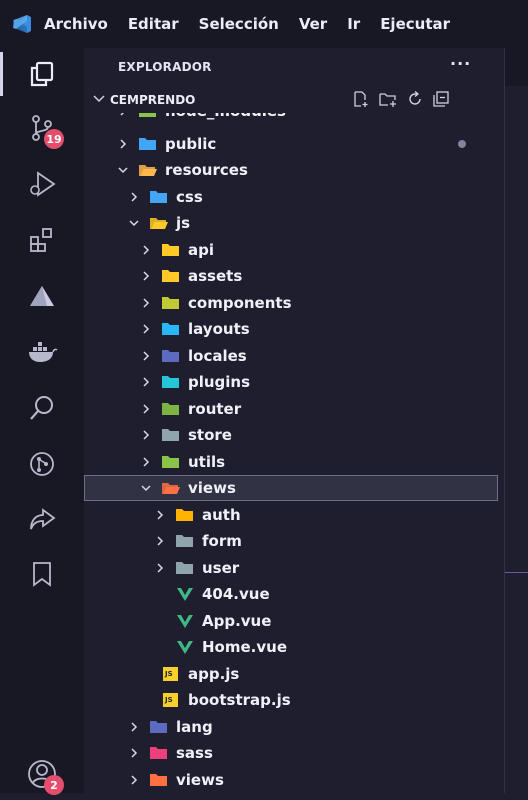 This screenshot has width=528, height=800. I want to click on tree-item-label: js, so click(183, 223).